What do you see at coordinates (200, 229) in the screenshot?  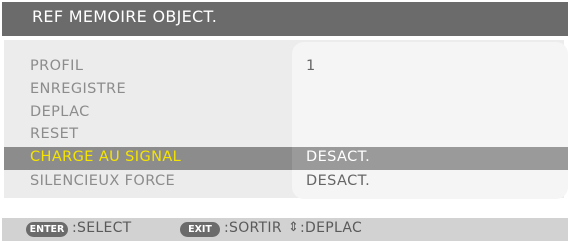 I see `exit-key-icon: EXIT` at bounding box center [200, 229].